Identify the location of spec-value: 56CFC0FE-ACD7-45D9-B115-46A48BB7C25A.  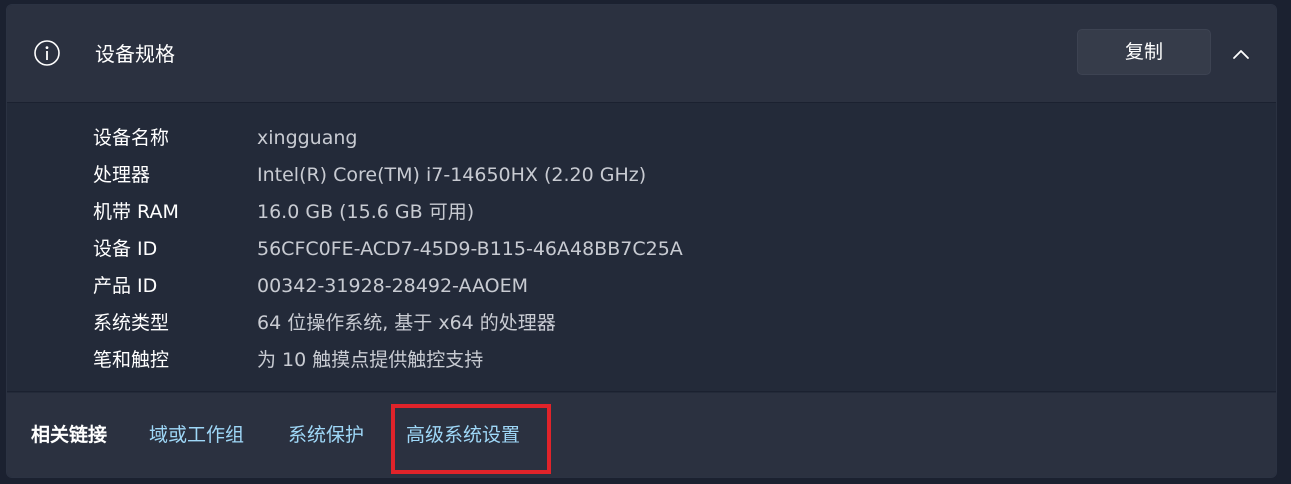
(470, 249).